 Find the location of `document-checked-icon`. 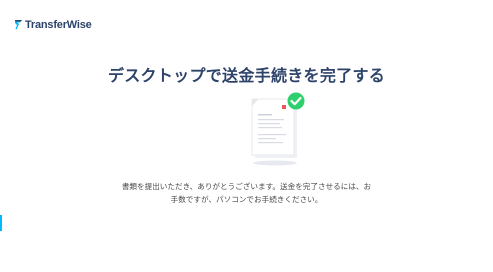

document-checked-icon is located at coordinates (278, 129).